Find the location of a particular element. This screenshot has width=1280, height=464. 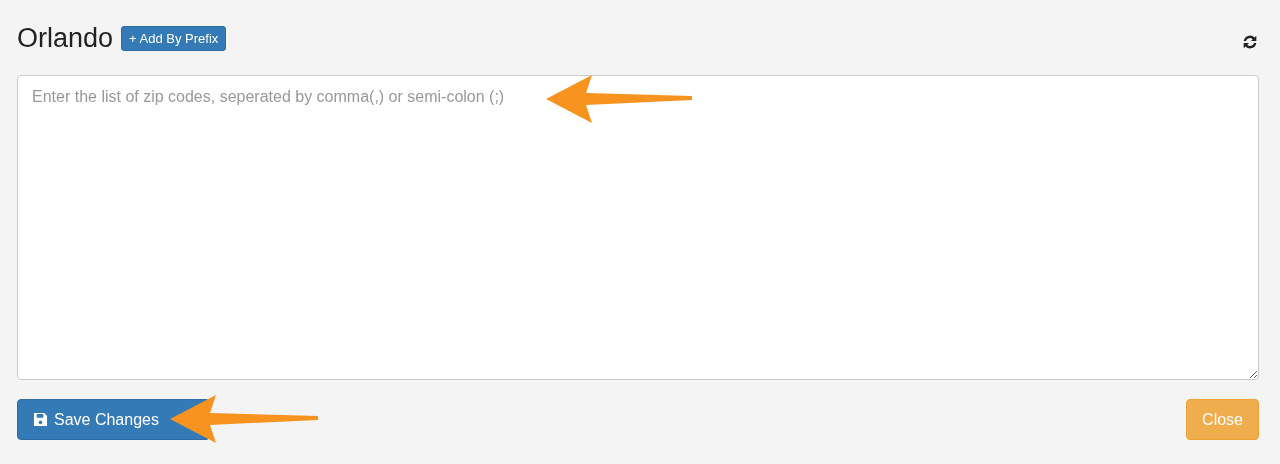

page-title: Orlando is located at coordinates (65, 38).